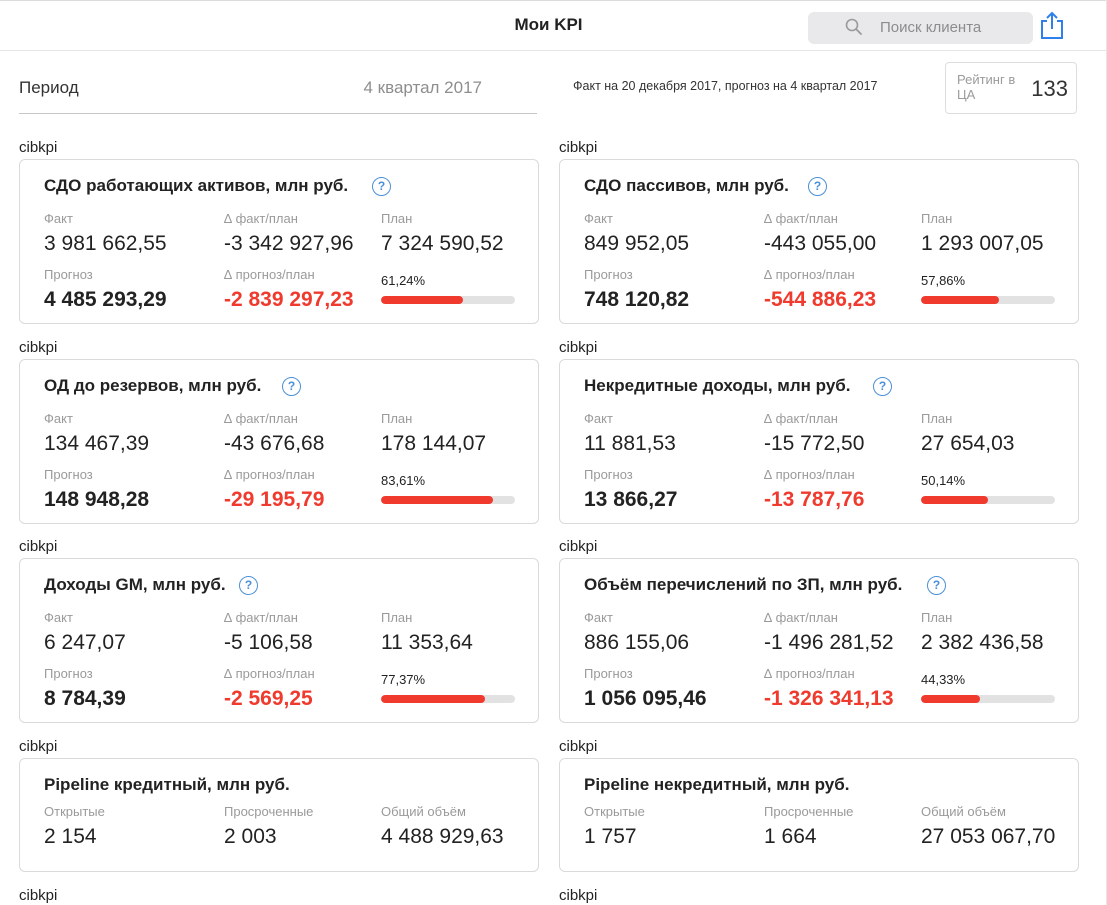 This screenshot has height=905, width=1107. Describe the element at coordinates (610, 836) in the screenshot. I see `open-value: 1 757` at that location.